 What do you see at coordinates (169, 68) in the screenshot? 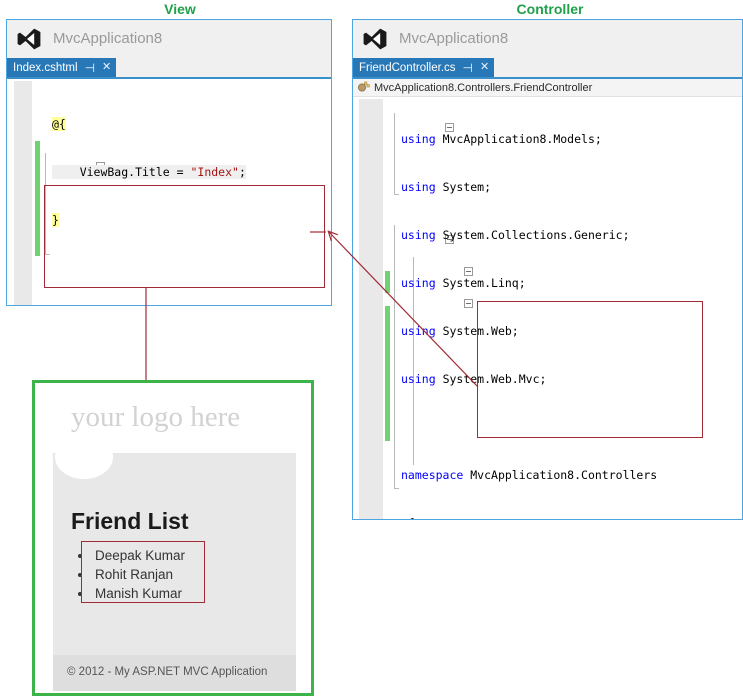
I see `view-tabstrip: Index.cshtml ⊣ ✕` at bounding box center [169, 68].